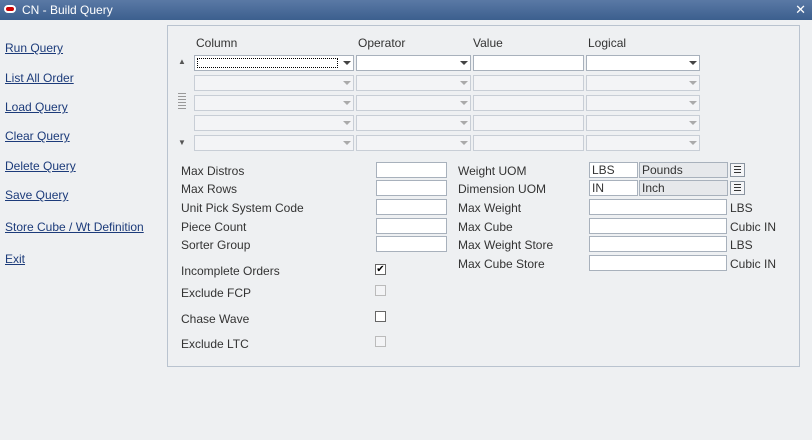 This screenshot has width=812, height=440. What do you see at coordinates (658, 207) in the screenshot?
I see `max-weight-input` at bounding box center [658, 207].